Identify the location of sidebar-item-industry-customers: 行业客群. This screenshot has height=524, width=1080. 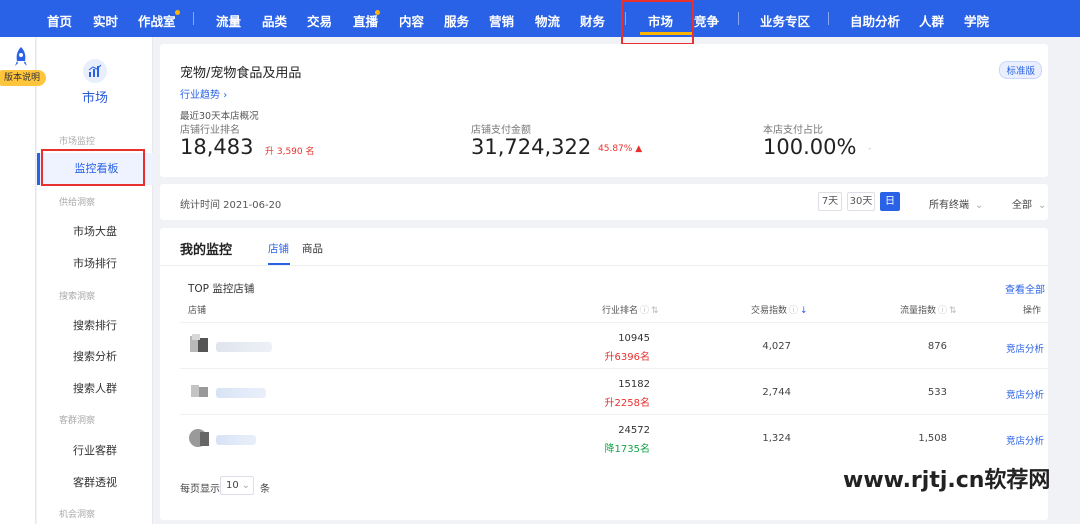
(95, 450).